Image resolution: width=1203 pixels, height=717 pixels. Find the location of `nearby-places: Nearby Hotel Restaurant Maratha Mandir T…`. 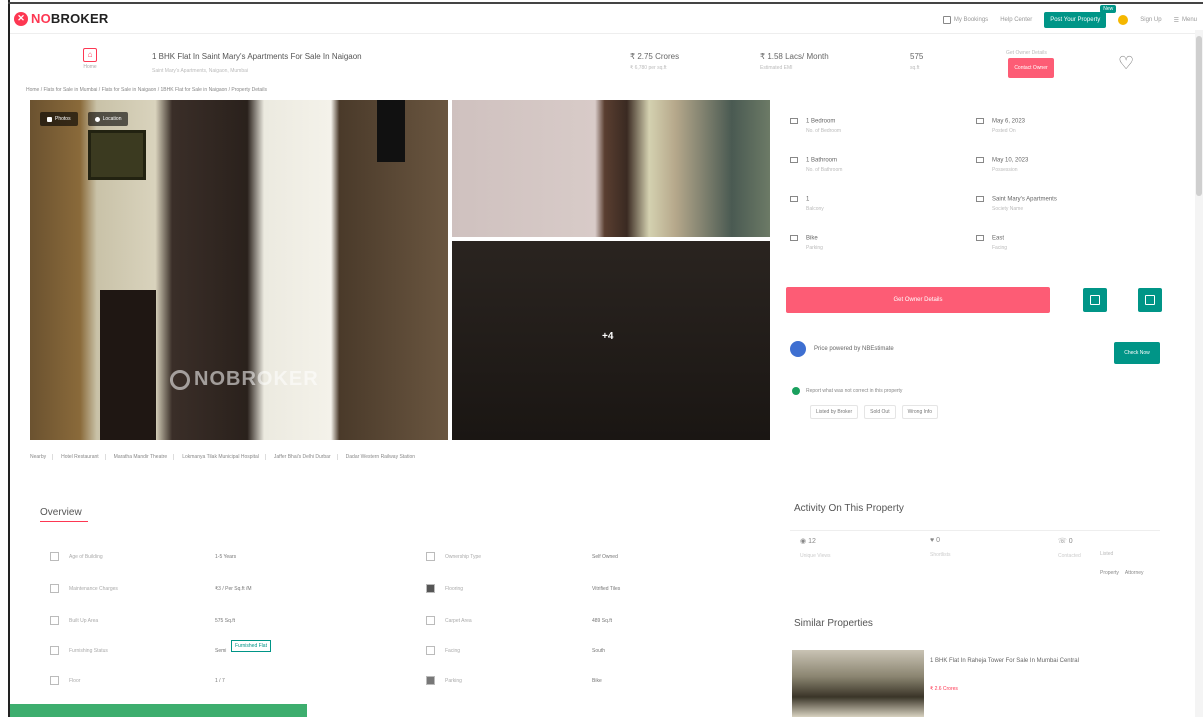

nearby-places: Nearby Hotel Restaurant Maratha Mandir T… is located at coordinates (225, 457).